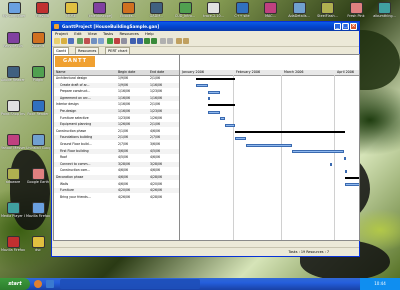 The height and width of the screenshot is (290, 400). I want to click on menu-tasks: Tasks, so click(108, 33).